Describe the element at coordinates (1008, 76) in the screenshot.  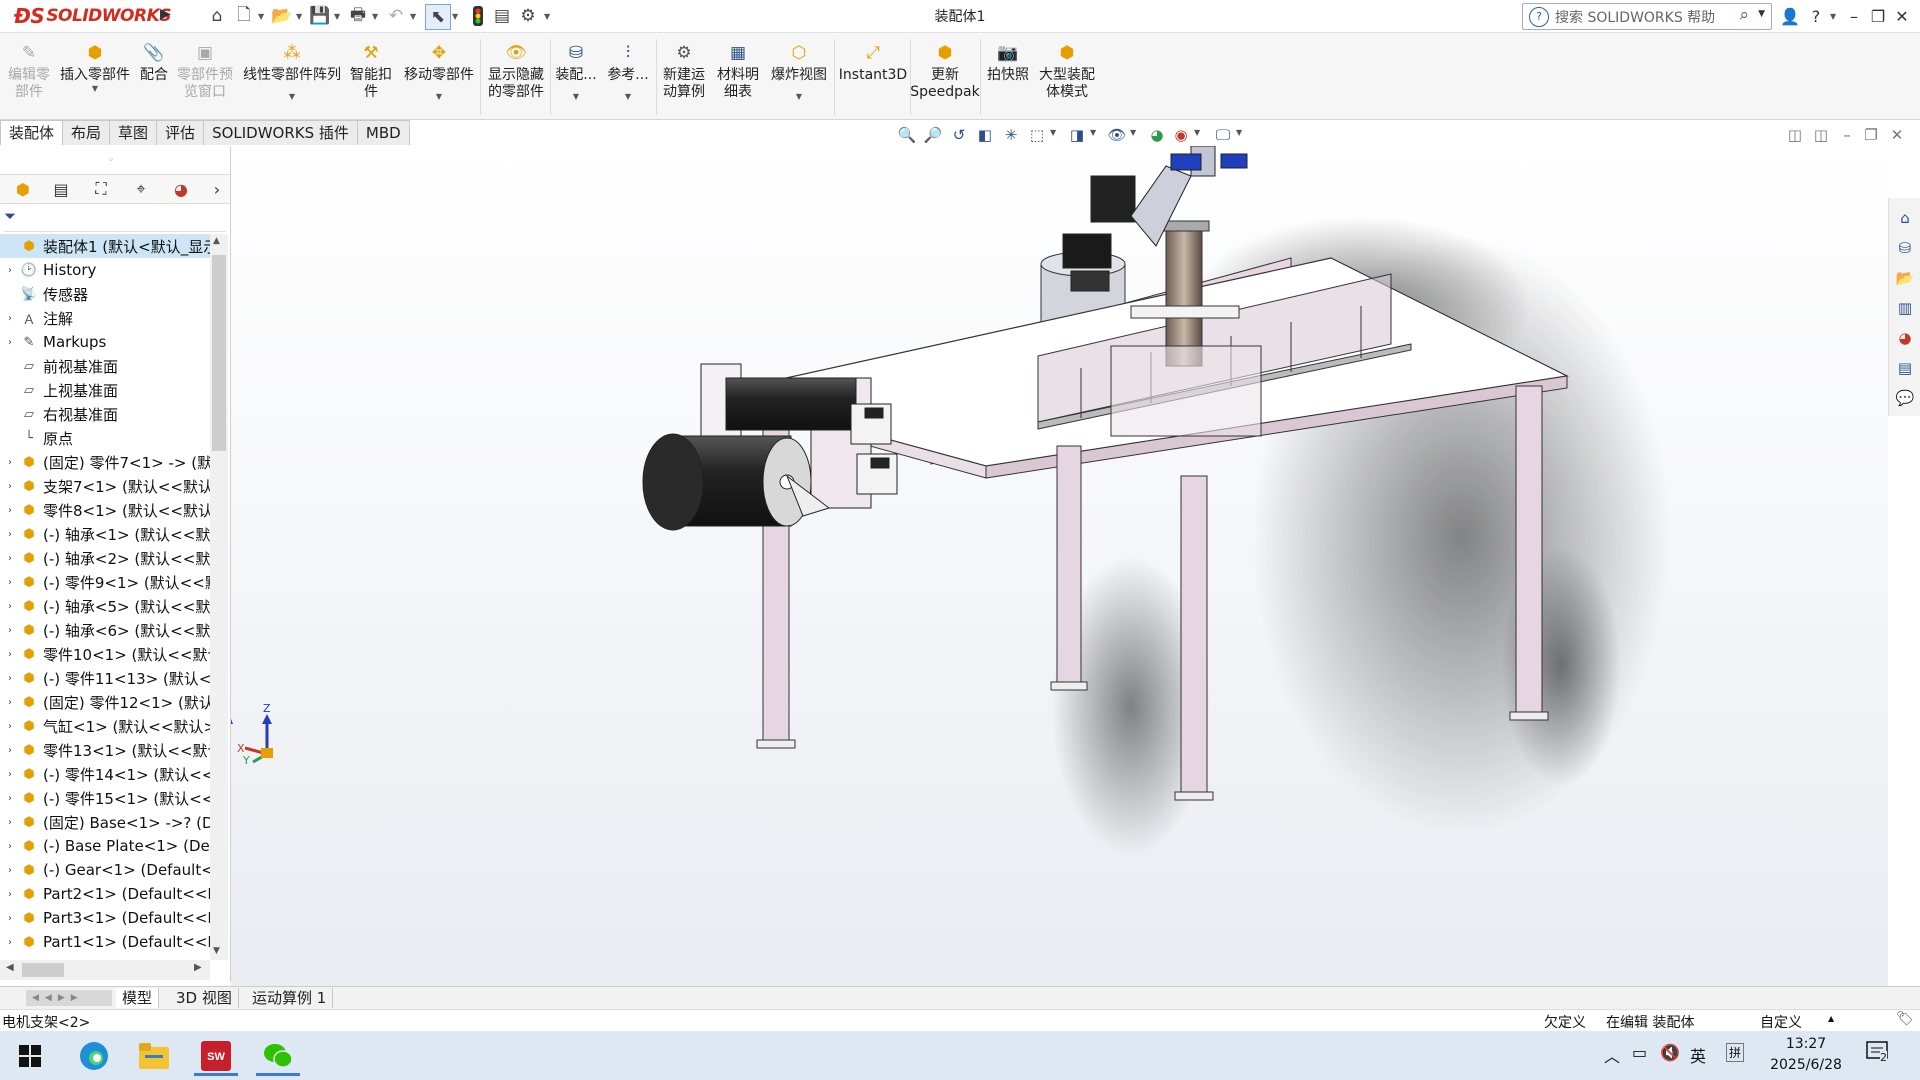
I see `take-snapshot-button: 📷 拍快照` at that location.